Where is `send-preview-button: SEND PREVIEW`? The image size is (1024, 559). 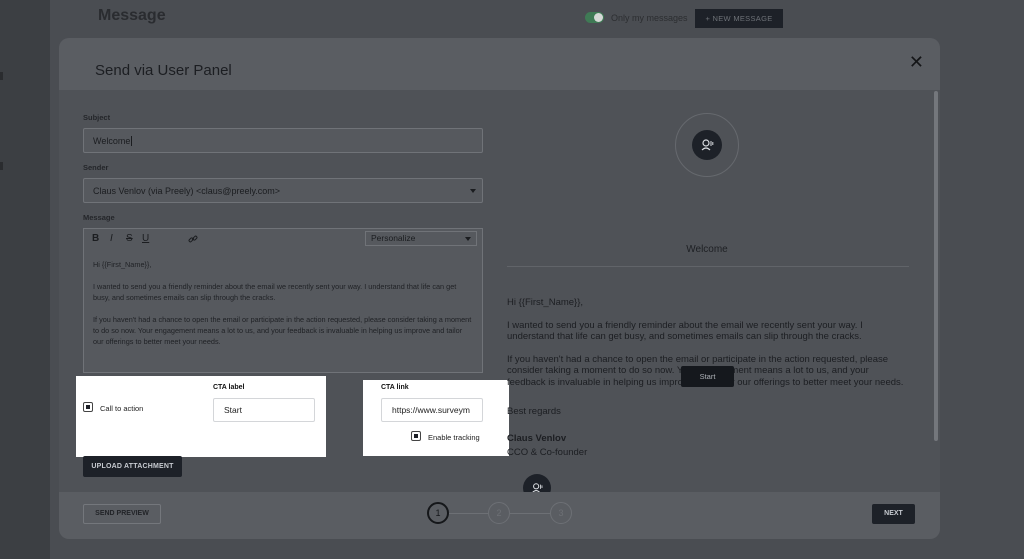 send-preview-button: SEND PREVIEW is located at coordinates (122, 514).